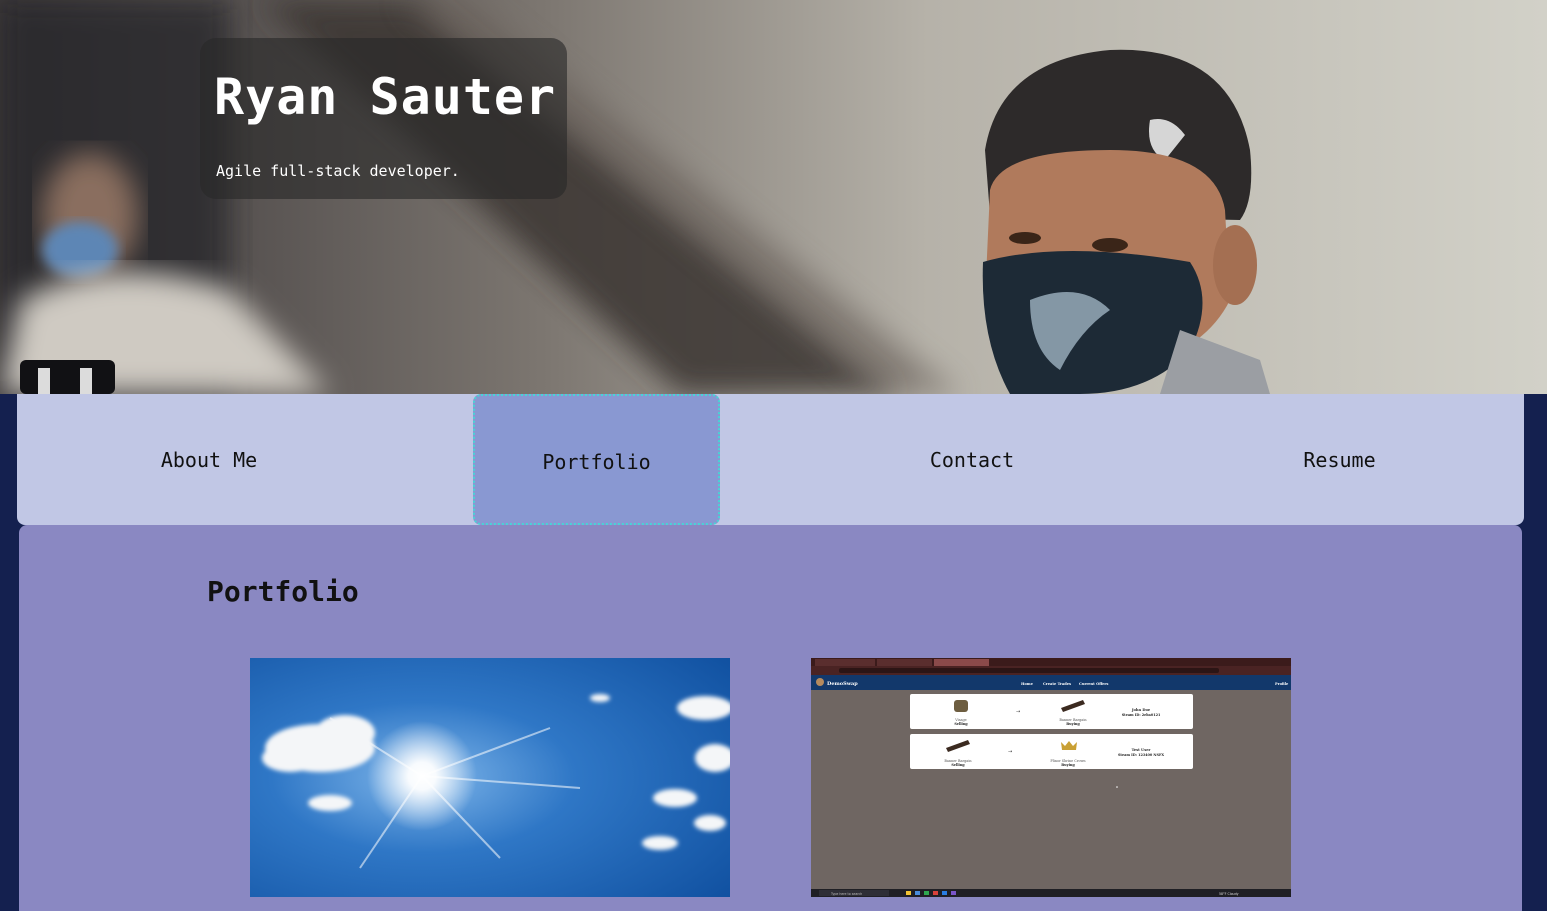  I want to click on nav-item-contact: Contact, so click(972, 459).